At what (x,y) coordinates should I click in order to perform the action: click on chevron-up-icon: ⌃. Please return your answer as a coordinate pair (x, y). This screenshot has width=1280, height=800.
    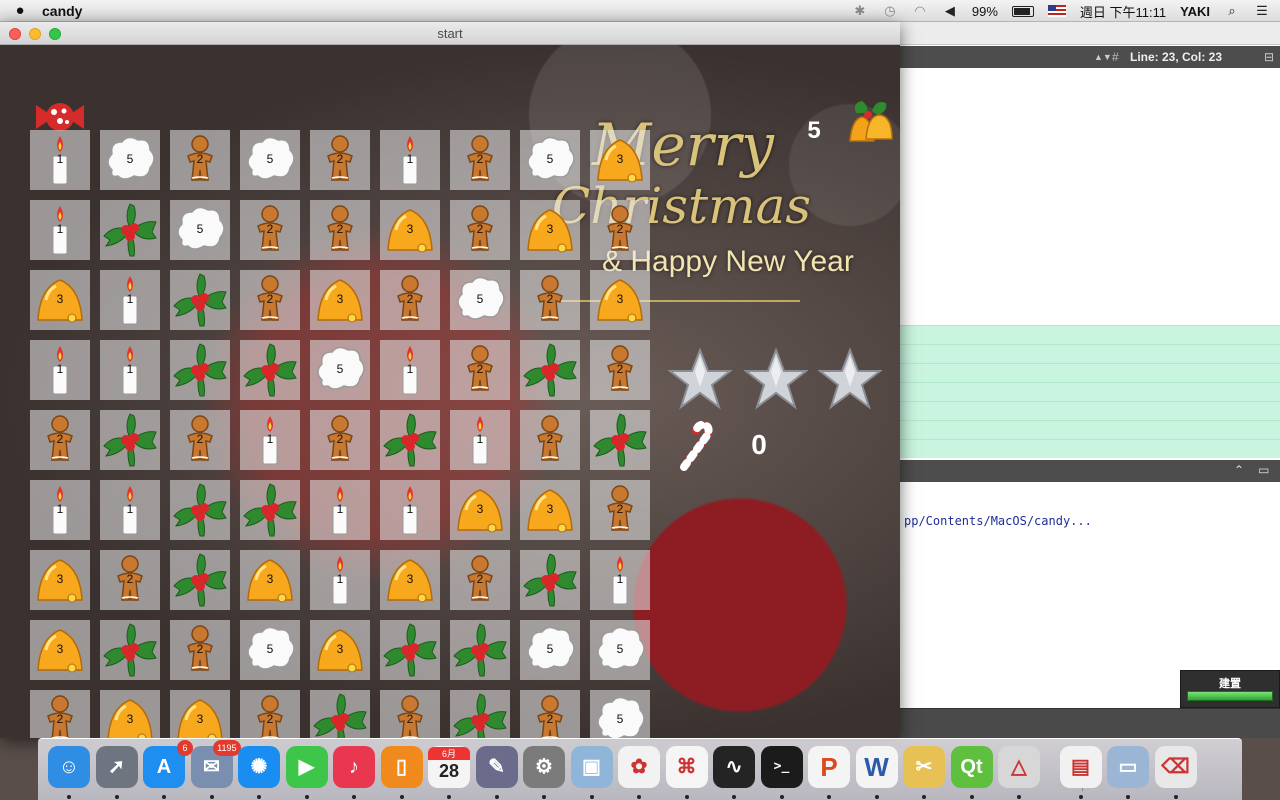
    Looking at the image, I should click on (1239, 470).